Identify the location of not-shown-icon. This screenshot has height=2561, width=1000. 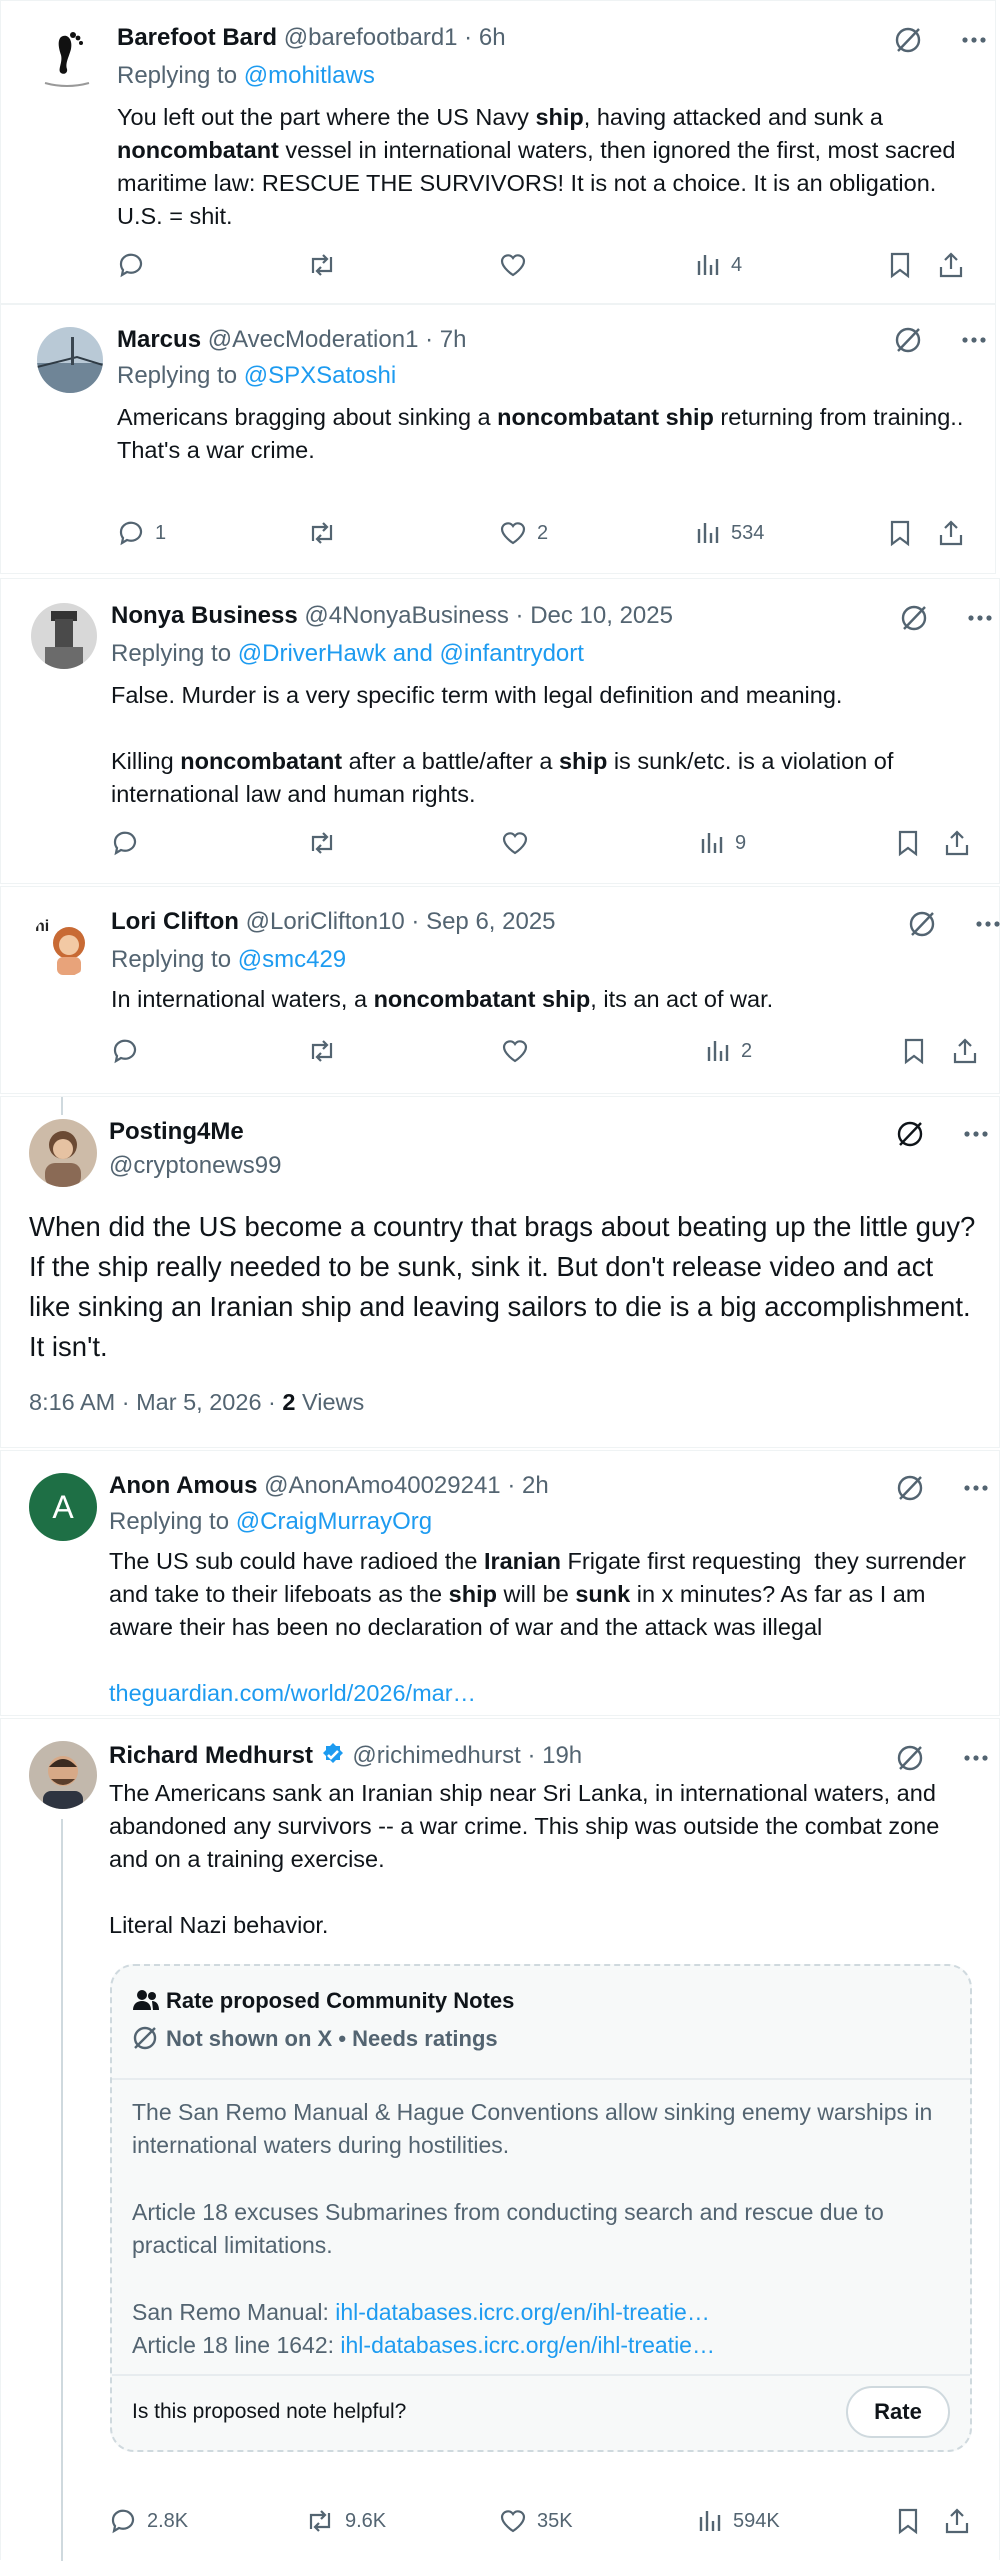
(145, 2038).